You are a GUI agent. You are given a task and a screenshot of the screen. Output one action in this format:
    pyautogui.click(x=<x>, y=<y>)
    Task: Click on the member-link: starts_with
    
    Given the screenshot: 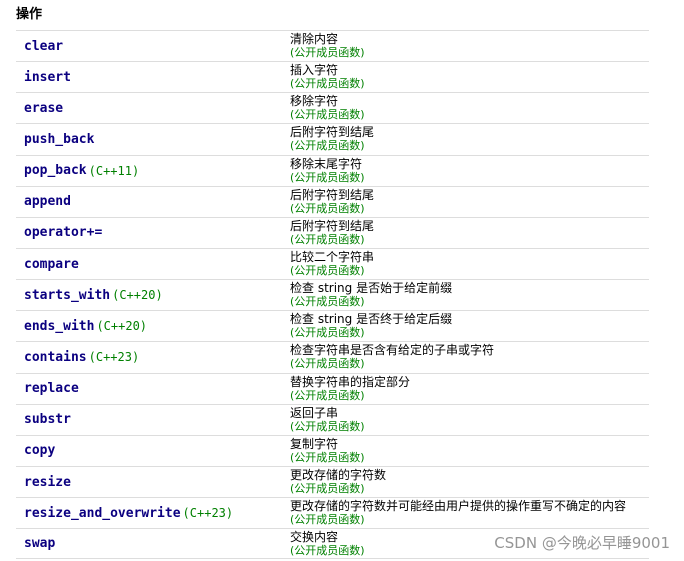 What is the action you would take?
    pyautogui.click(x=67, y=295)
    